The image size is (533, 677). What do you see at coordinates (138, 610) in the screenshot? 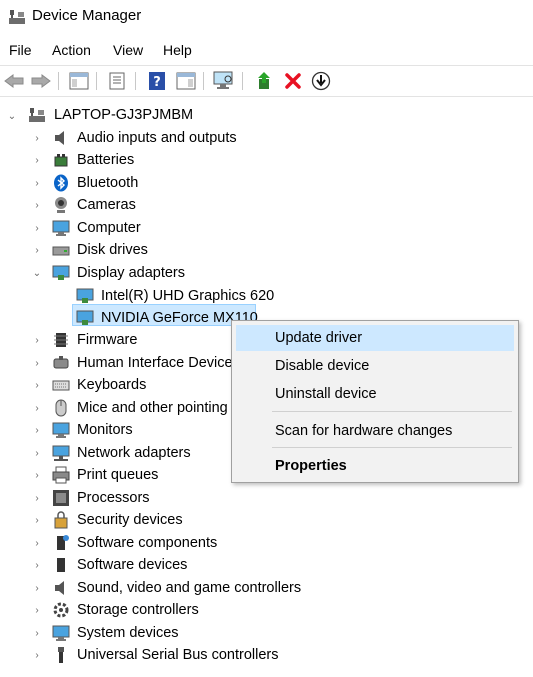
I see `tree-item-storage: Storage controllers` at bounding box center [138, 610].